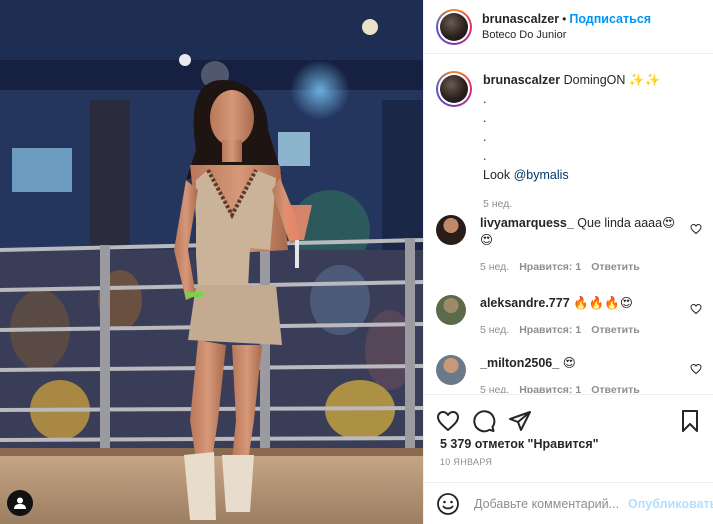 The width and height of the screenshot is (713, 524). What do you see at coordinates (541, 175) in the screenshot?
I see `caption-mention-link: @bymalis` at bounding box center [541, 175].